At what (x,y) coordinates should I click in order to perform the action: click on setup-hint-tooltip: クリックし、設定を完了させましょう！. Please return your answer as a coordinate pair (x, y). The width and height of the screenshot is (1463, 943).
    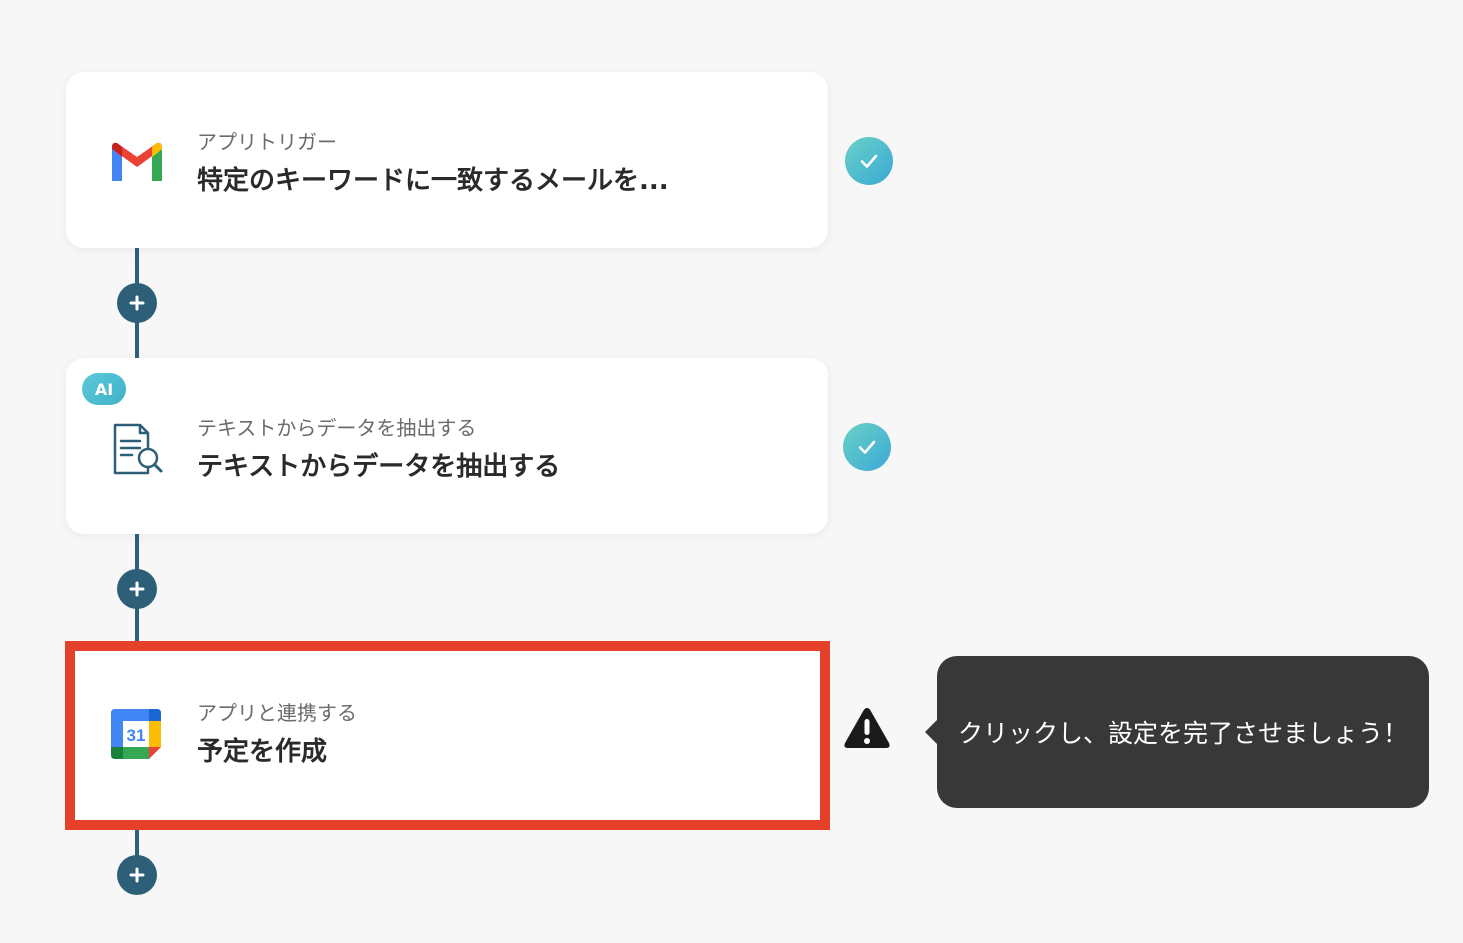
    Looking at the image, I should click on (1177, 732).